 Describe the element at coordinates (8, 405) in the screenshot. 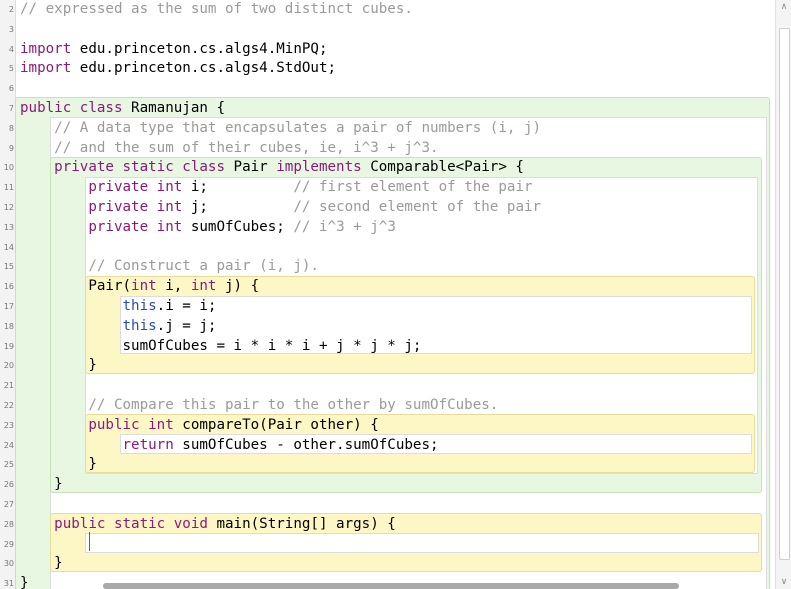

I see `line-number: 22` at that location.